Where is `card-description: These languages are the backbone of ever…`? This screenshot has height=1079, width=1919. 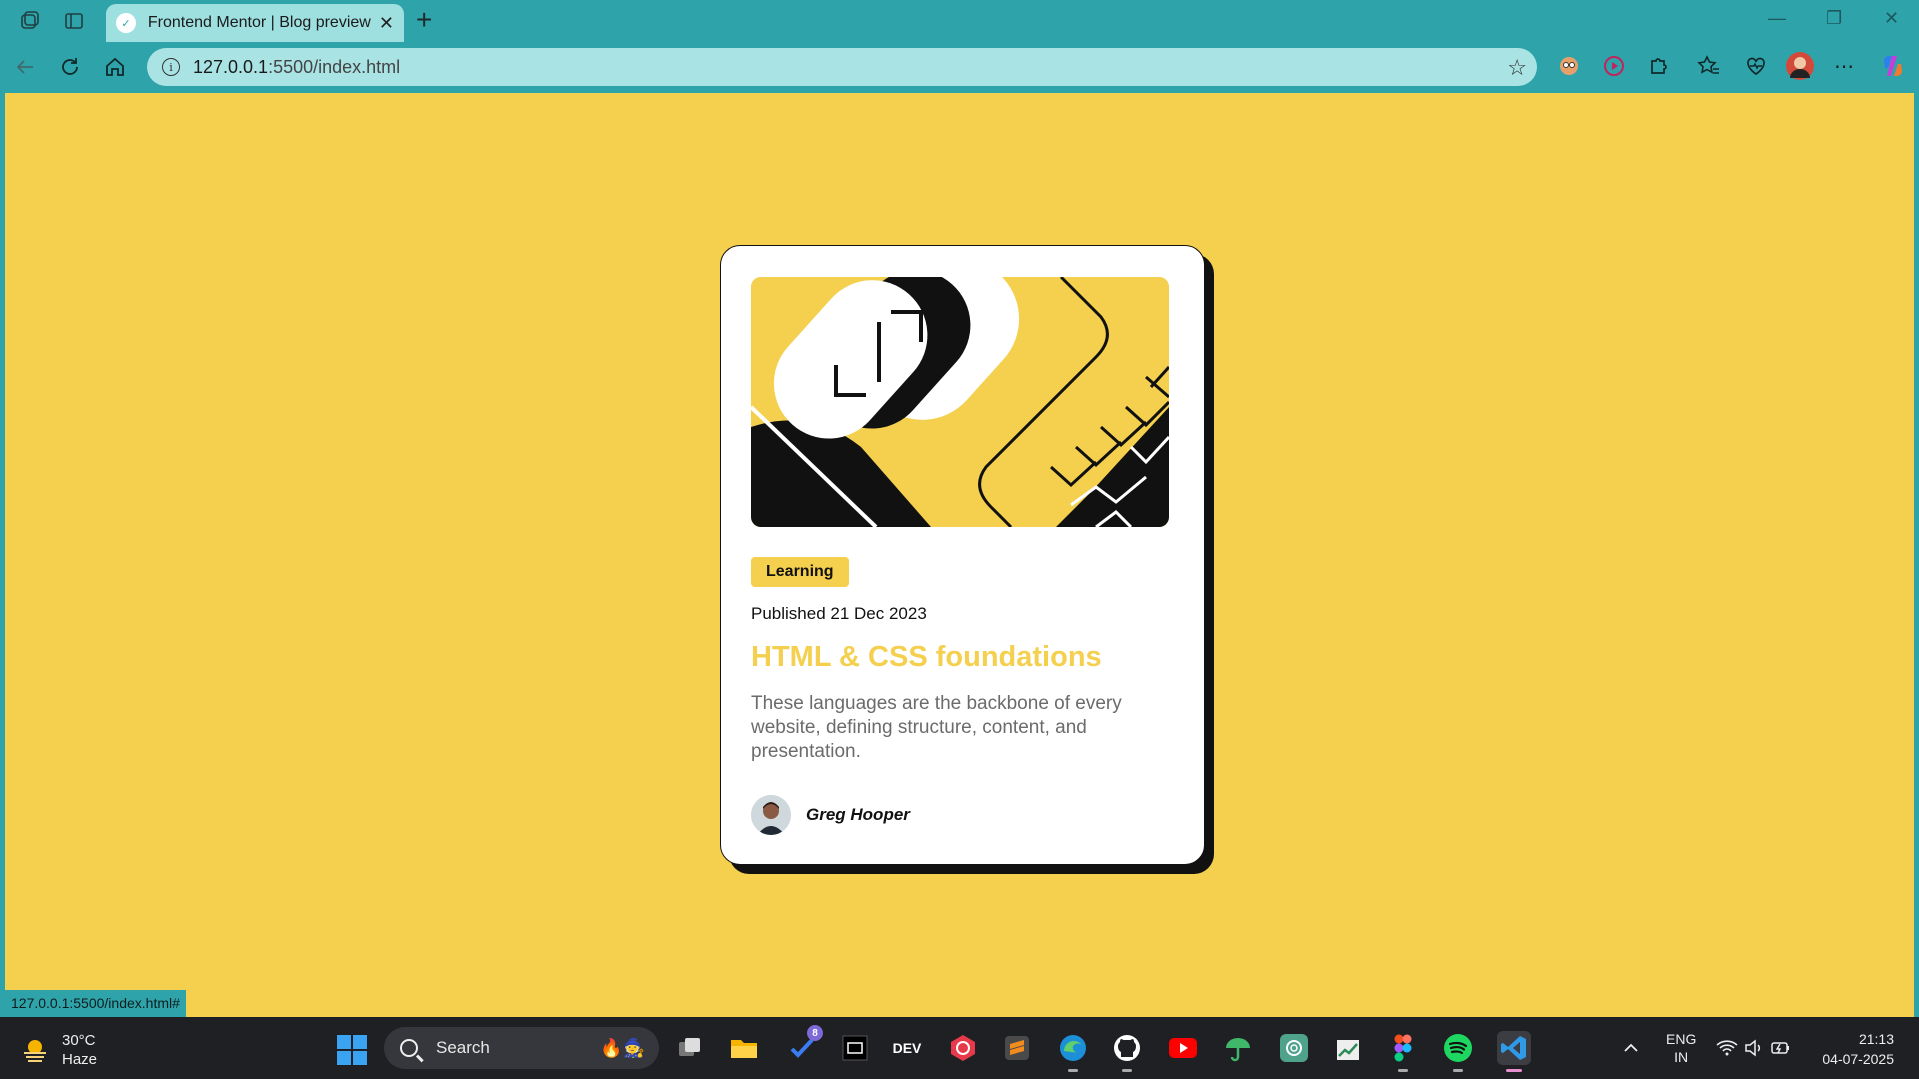
card-description: These languages are the backbone of ever… is located at coordinates (936, 727).